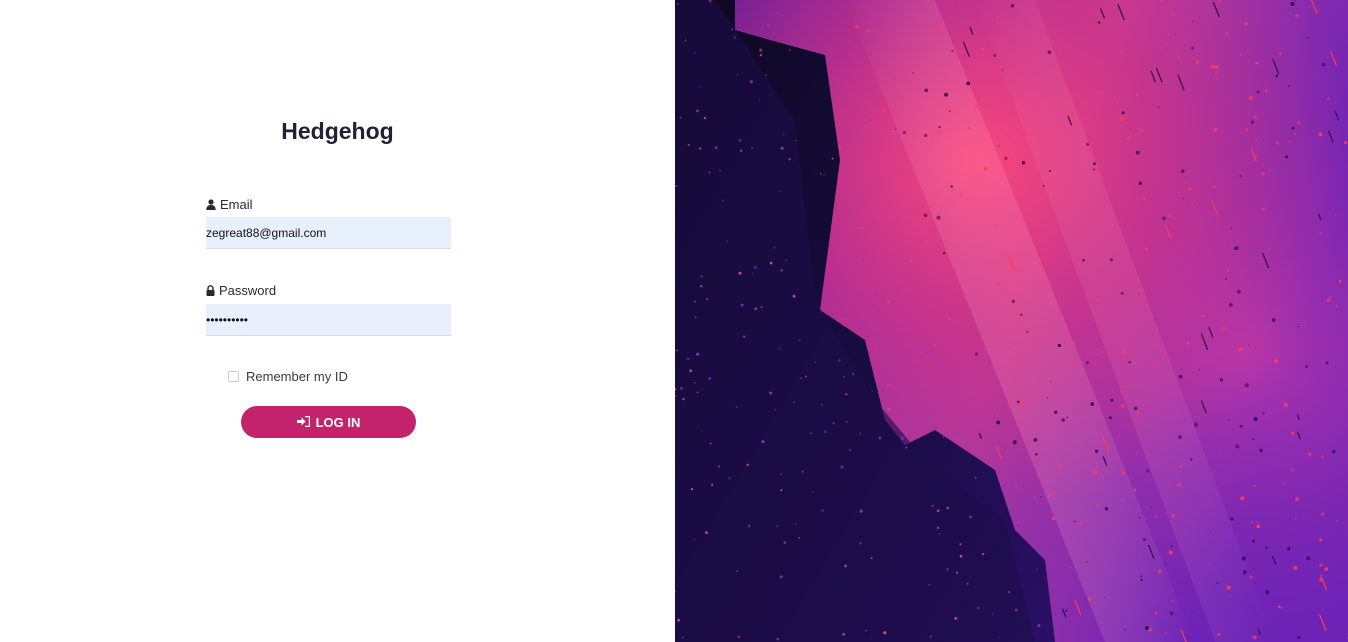 Image resolution: width=1348 pixels, height=642 pixels. What do you see at coordinates (236, 204) in the screenshot?
I see `email-label-text: Email` at bounding box center [236, 204].